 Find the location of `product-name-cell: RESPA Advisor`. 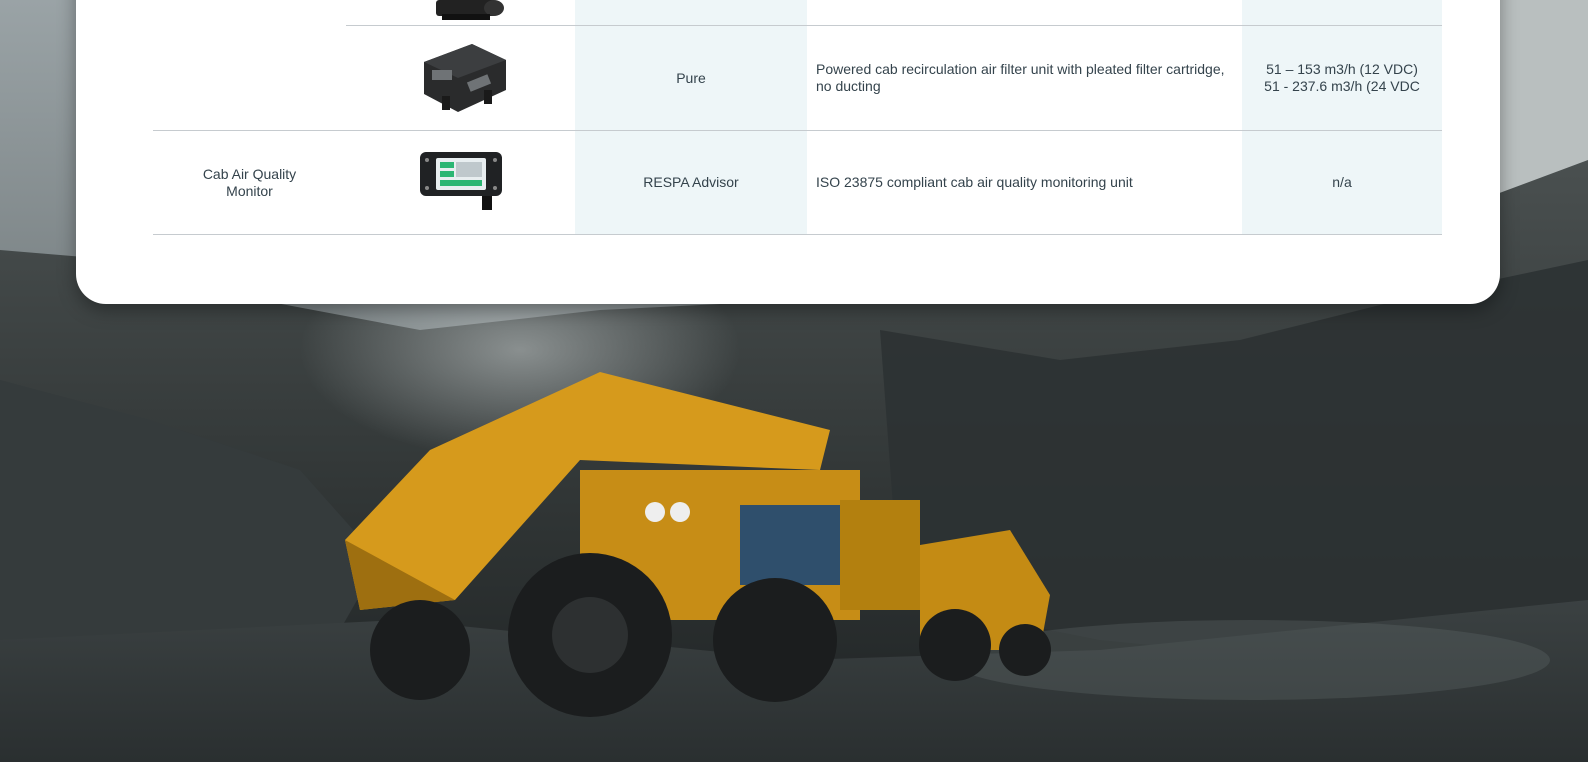

product-name-cell: RESPA Advisor is located at coordinates (691, 182).